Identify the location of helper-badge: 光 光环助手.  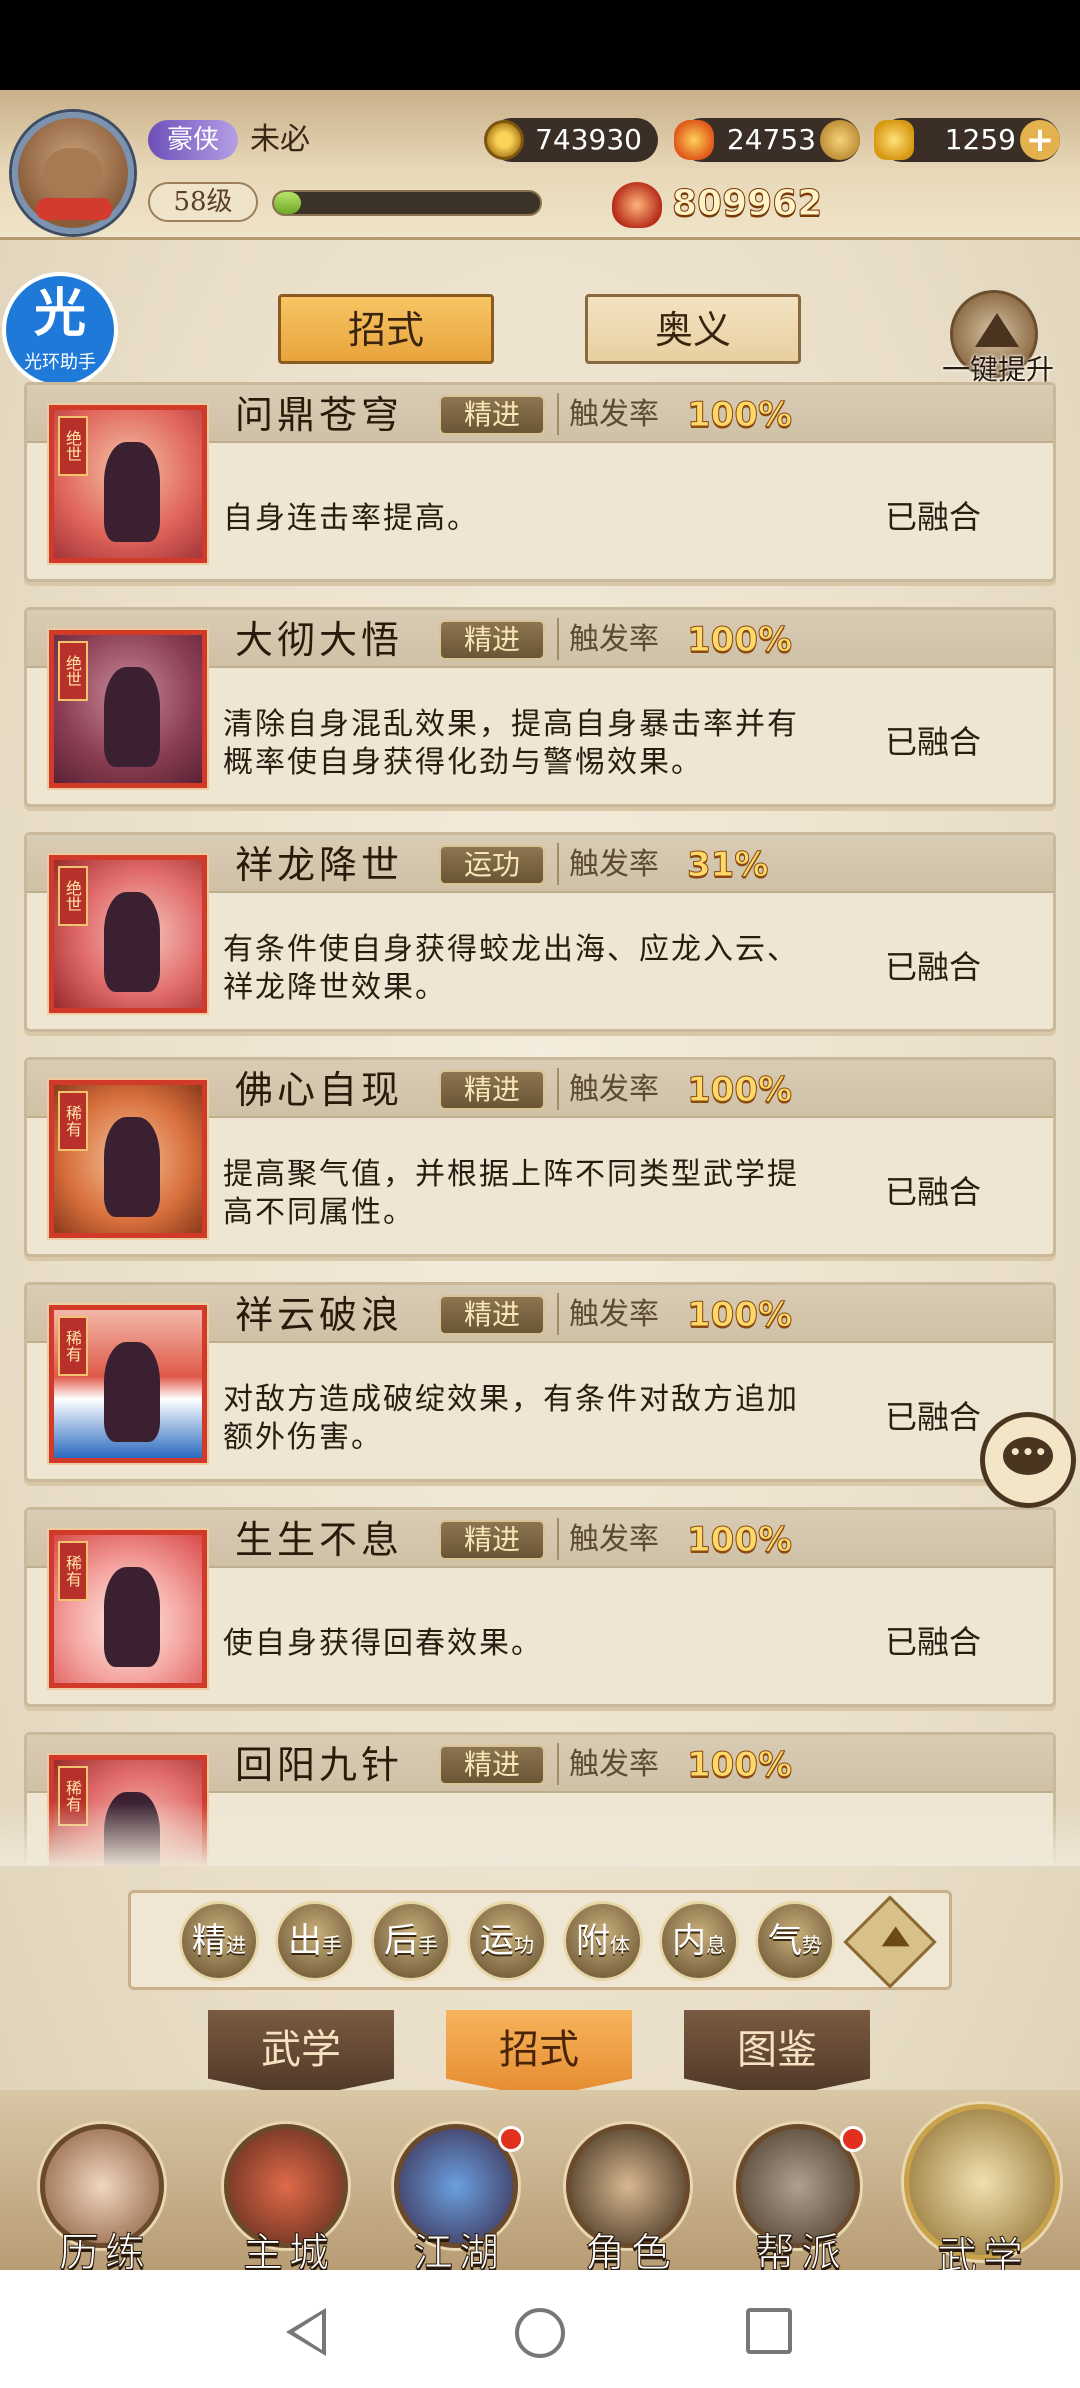
(60, 330).